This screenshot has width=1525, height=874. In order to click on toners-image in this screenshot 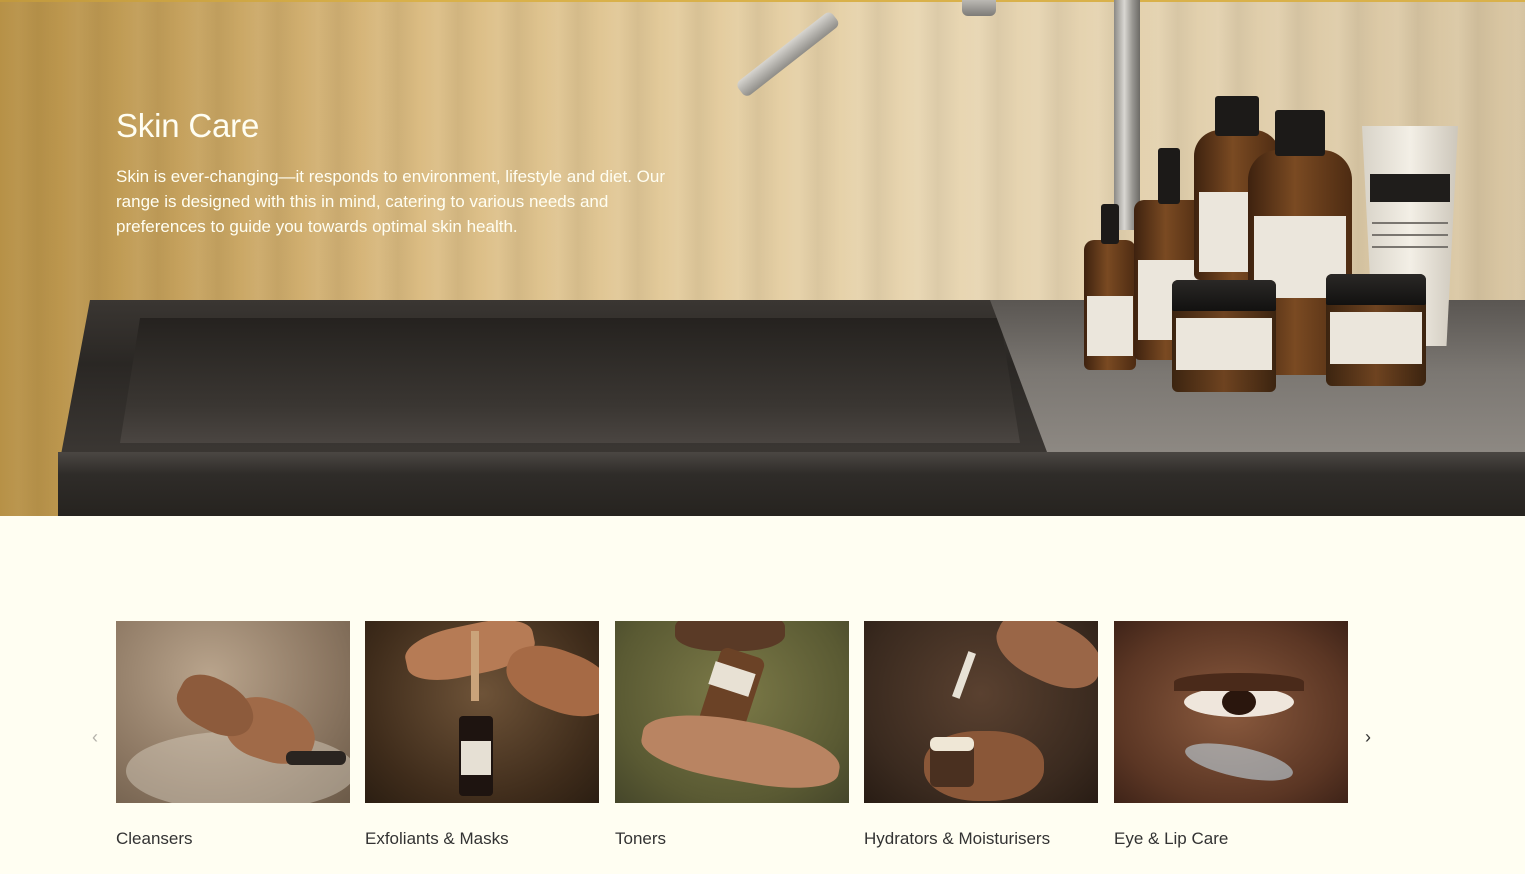, I will do `click(732, 712)`.